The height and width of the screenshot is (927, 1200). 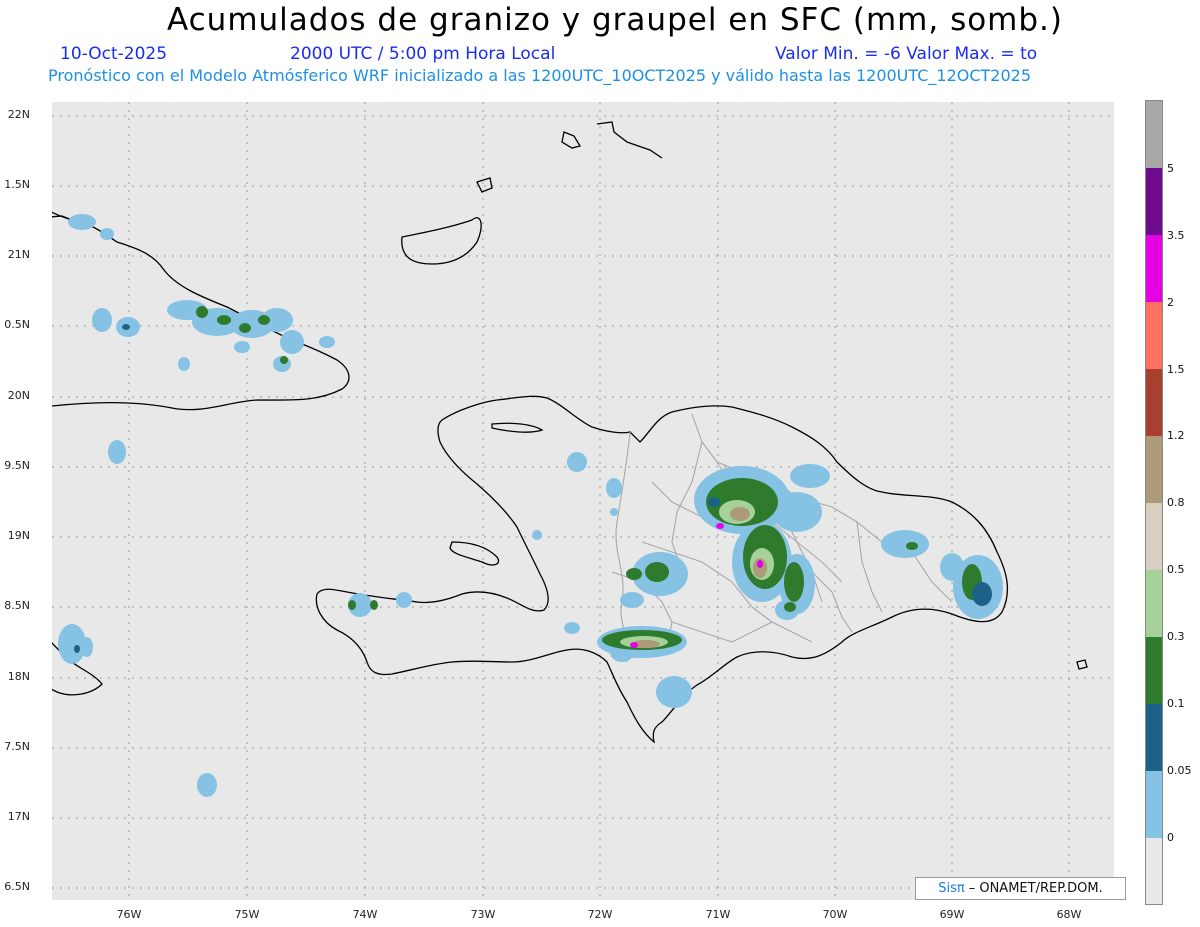 What do you see at coordinates (114, 54) in the screenshot?
I see `date-label: 10-Oct-2025` at bounding box center [114, 54].